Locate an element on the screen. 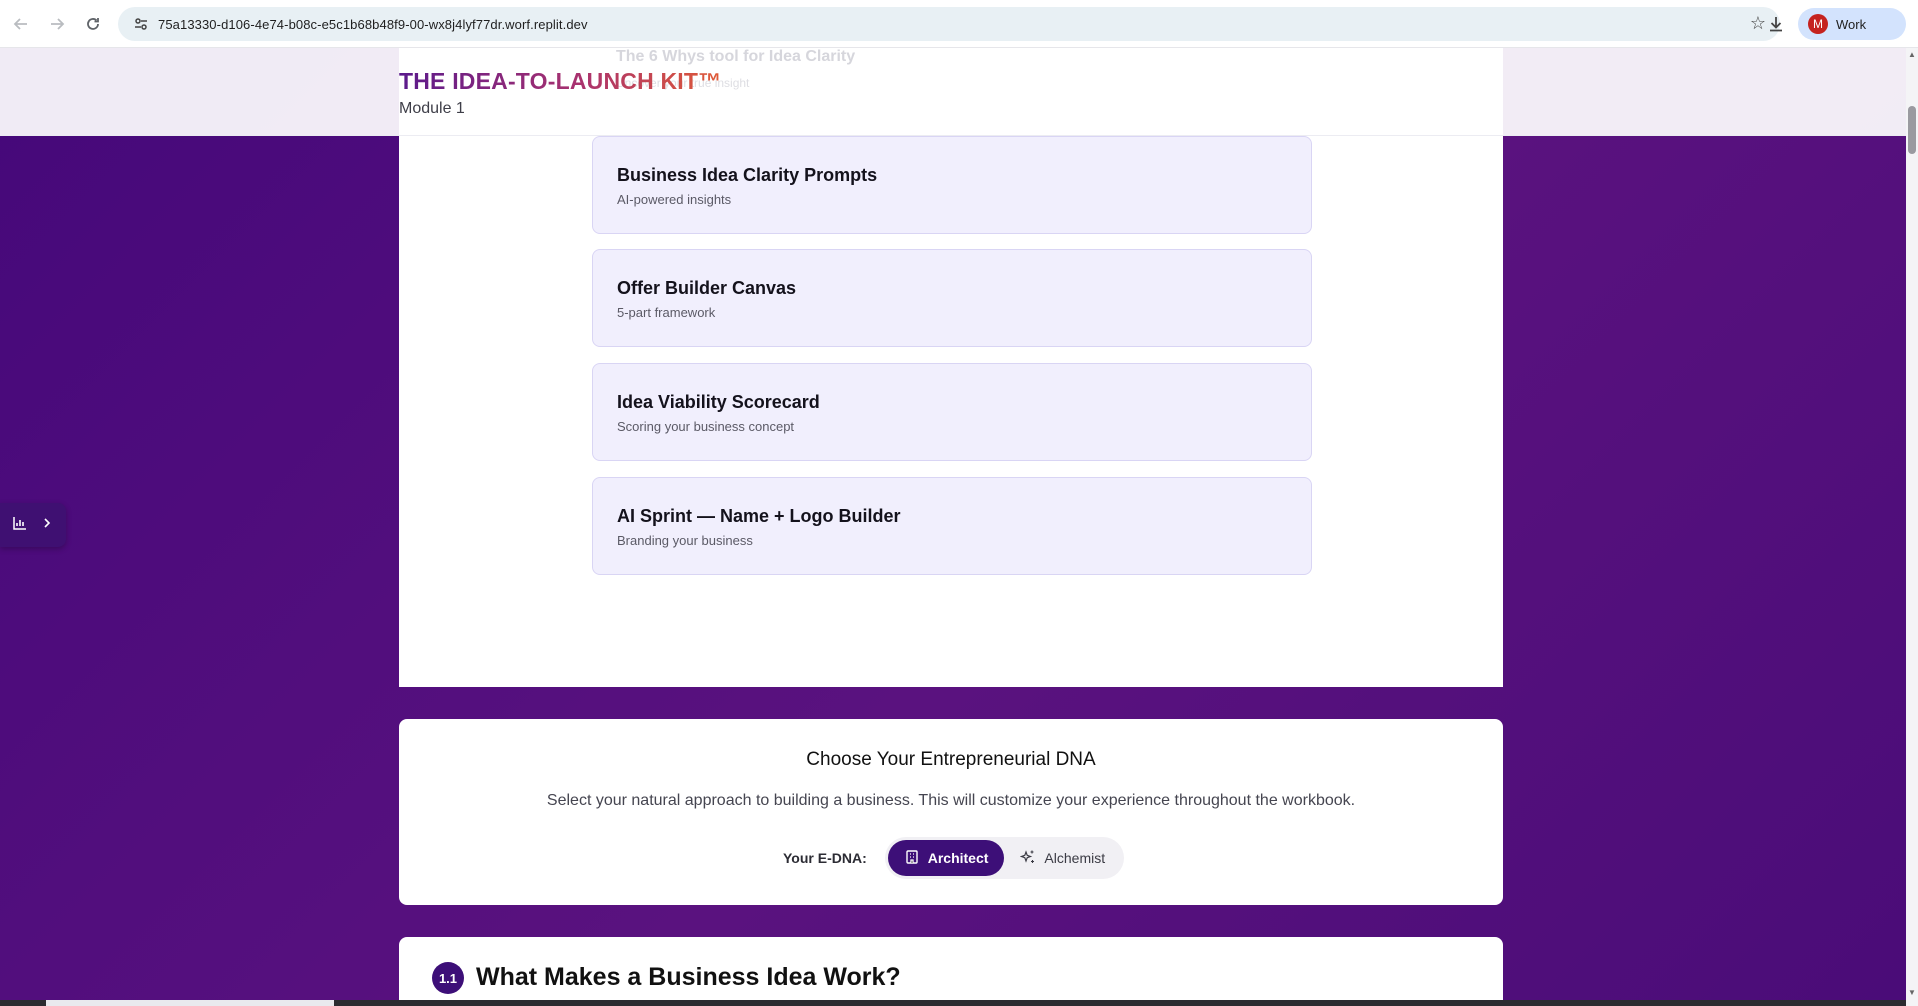  profile-button: M Work is located at coordinates (1852, 24).